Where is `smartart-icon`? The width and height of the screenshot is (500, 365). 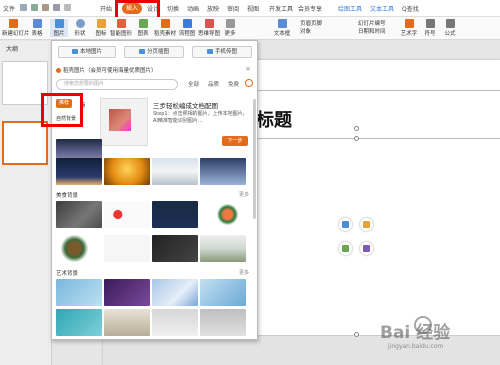
smartart-icon is located at coordinates (121, 23).